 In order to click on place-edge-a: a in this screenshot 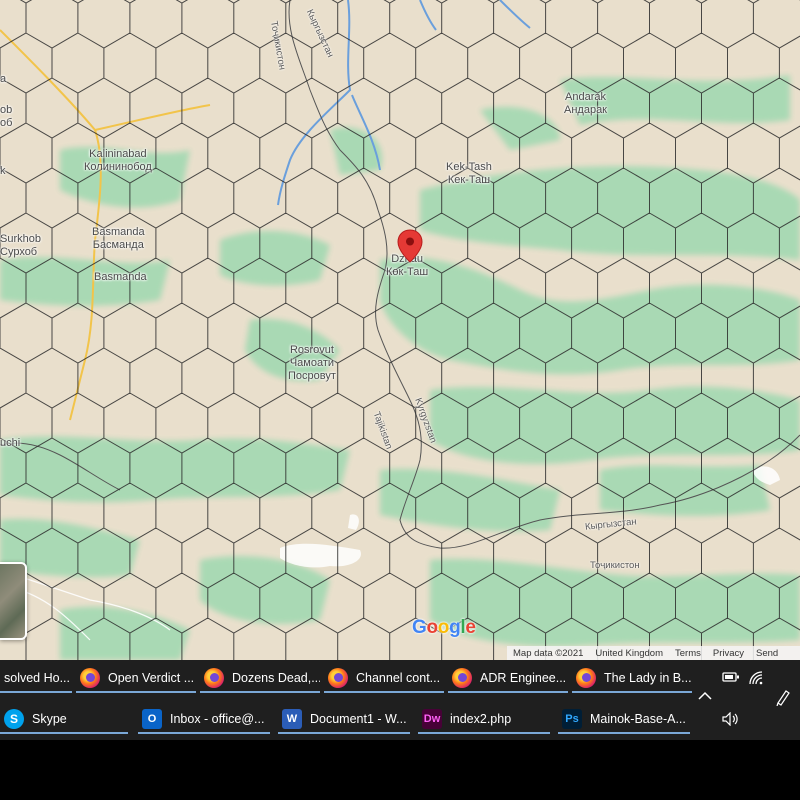, I will do `click(3, 79)`.